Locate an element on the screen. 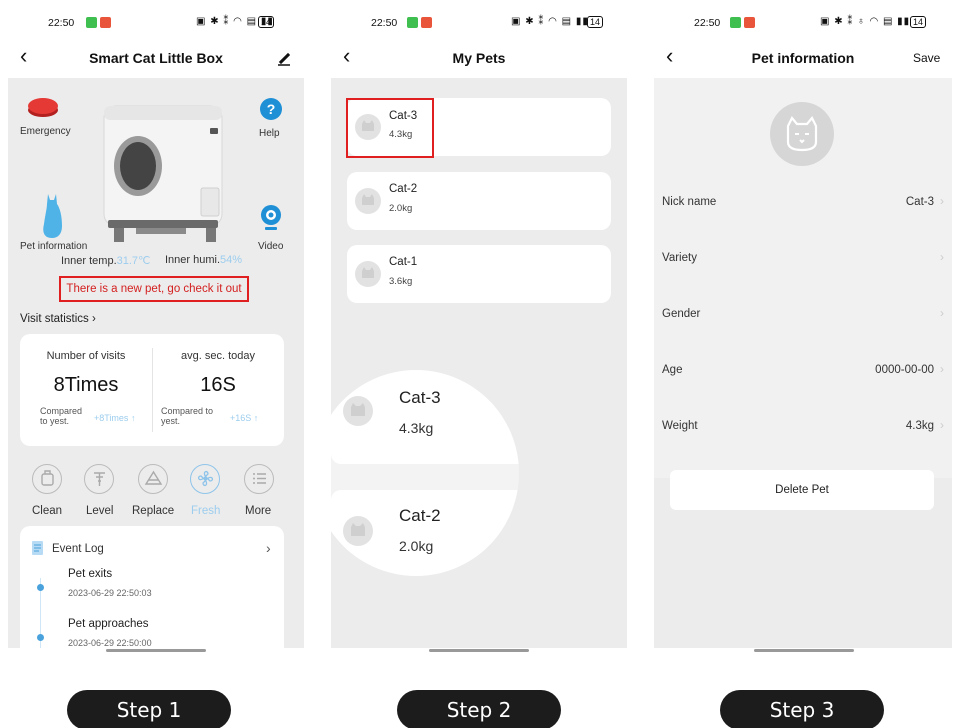 The height and width of the screenshot is (728, 953). page-title: My Pets is located at coordinates (479, 58).